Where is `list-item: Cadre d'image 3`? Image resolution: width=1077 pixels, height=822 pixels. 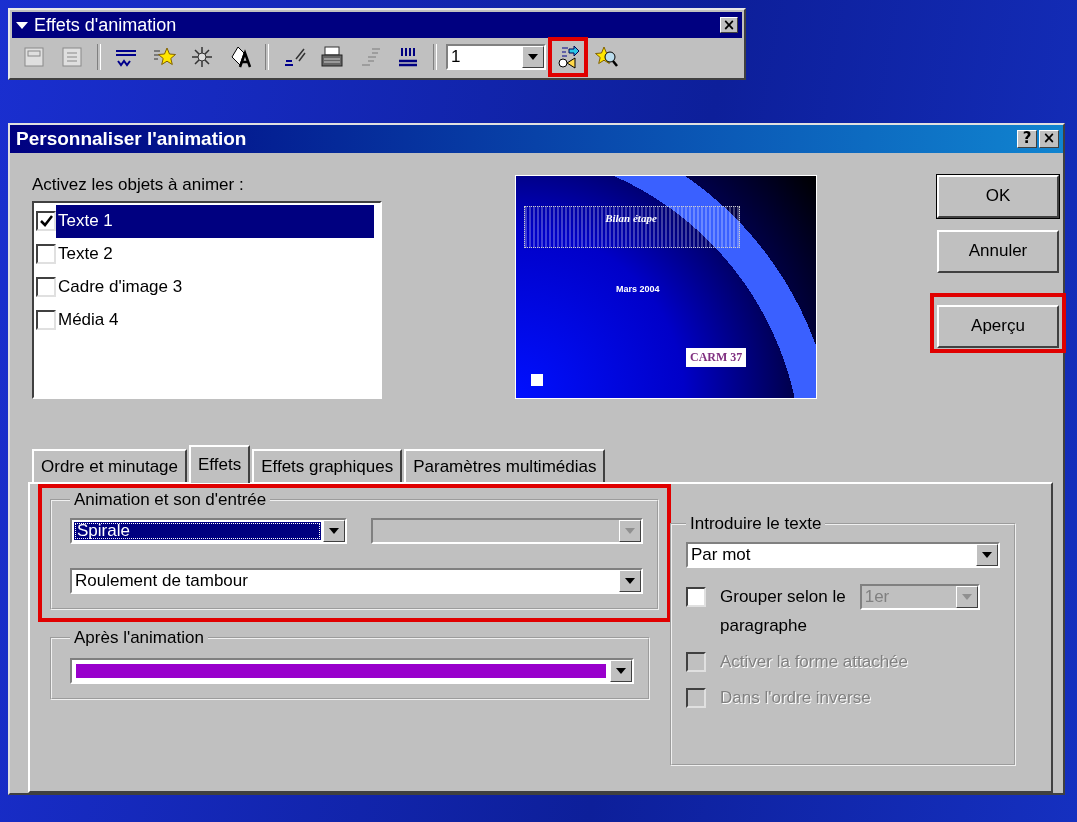 list-item: Cadre d'image 3 is located at coordinates (215, 287).